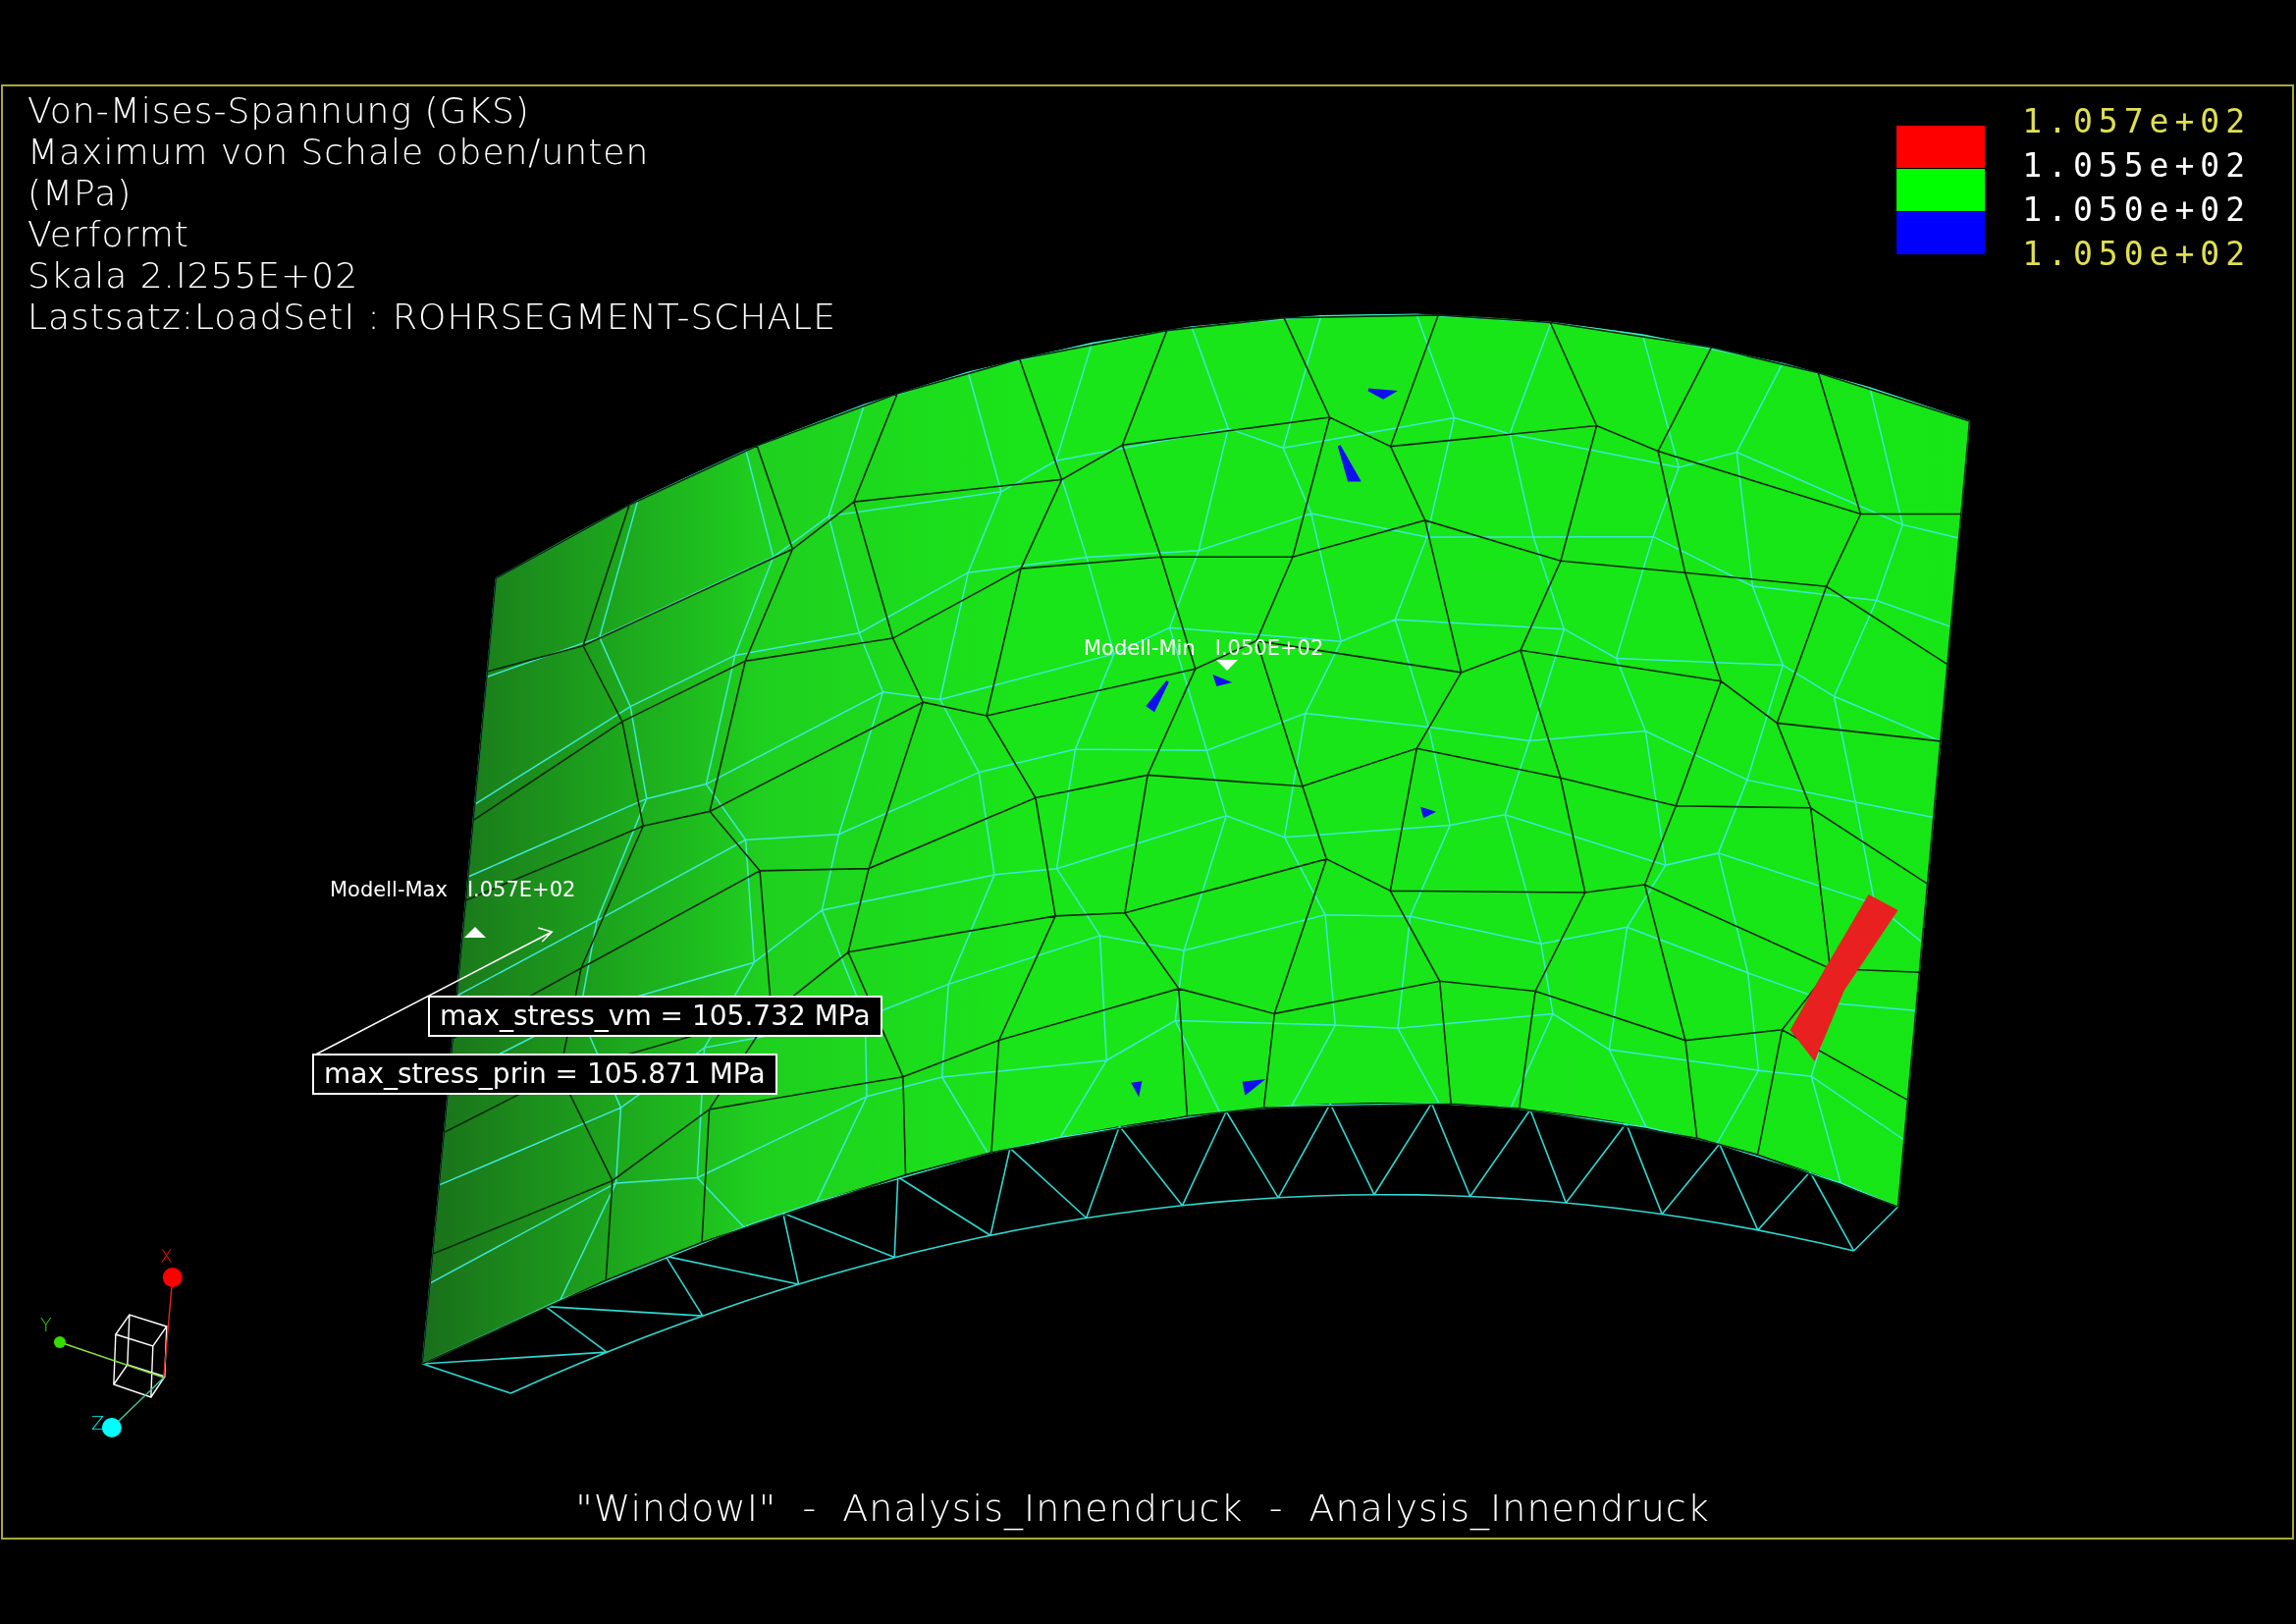  Describe the element at coordinates (193, 276) in the screenshot. I see `plot-title-line: Skala 2.I255E+02` at that location.